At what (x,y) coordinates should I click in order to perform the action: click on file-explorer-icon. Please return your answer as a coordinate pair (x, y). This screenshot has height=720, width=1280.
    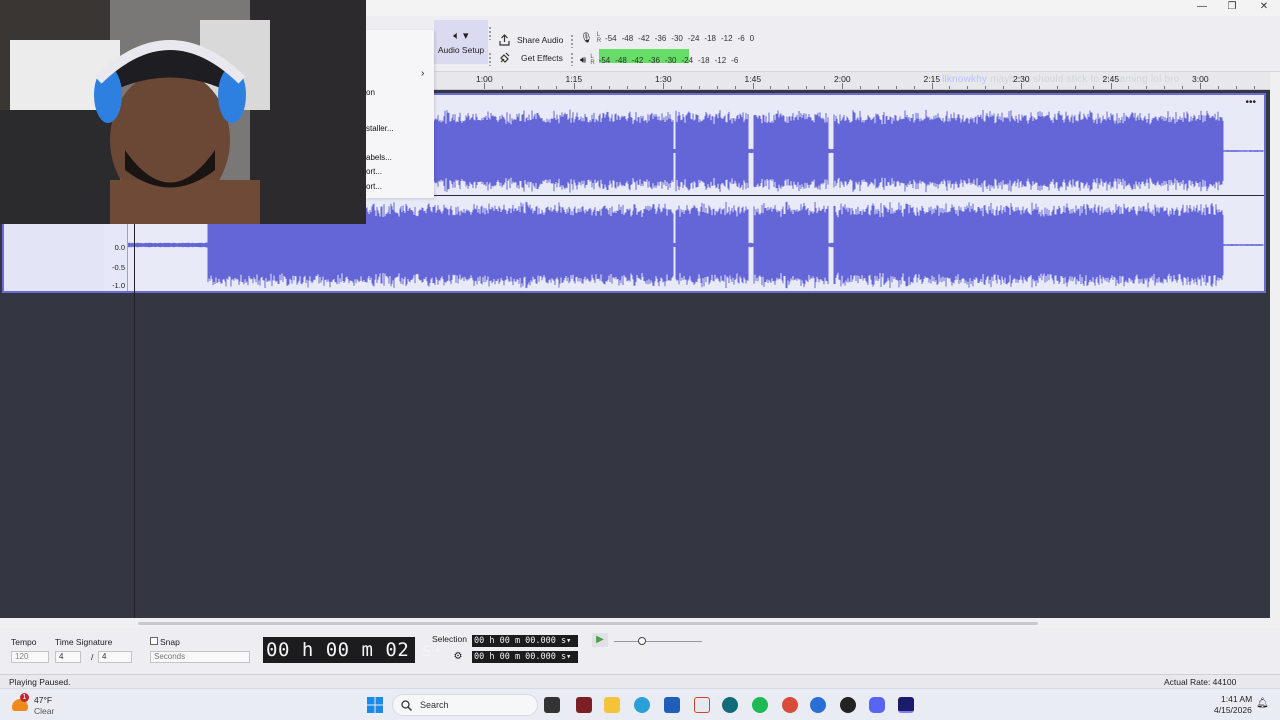
    Looking at the image, I should click on (612, 705).